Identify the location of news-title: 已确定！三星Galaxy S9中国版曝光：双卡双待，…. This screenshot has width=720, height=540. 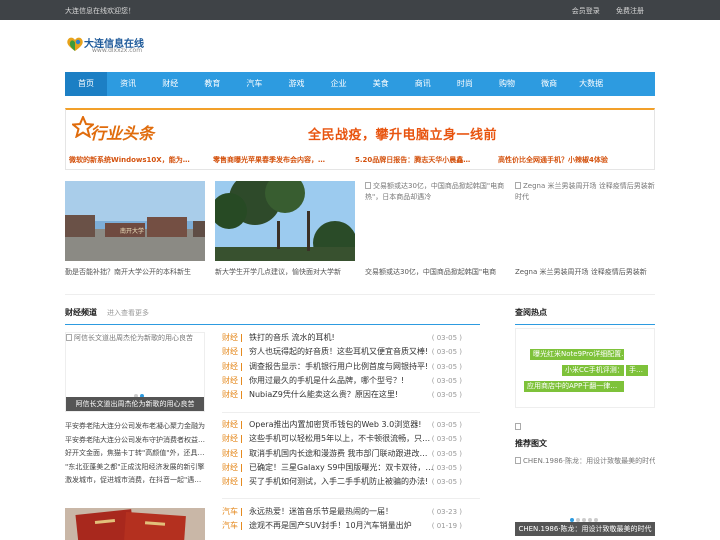
(344, 468).